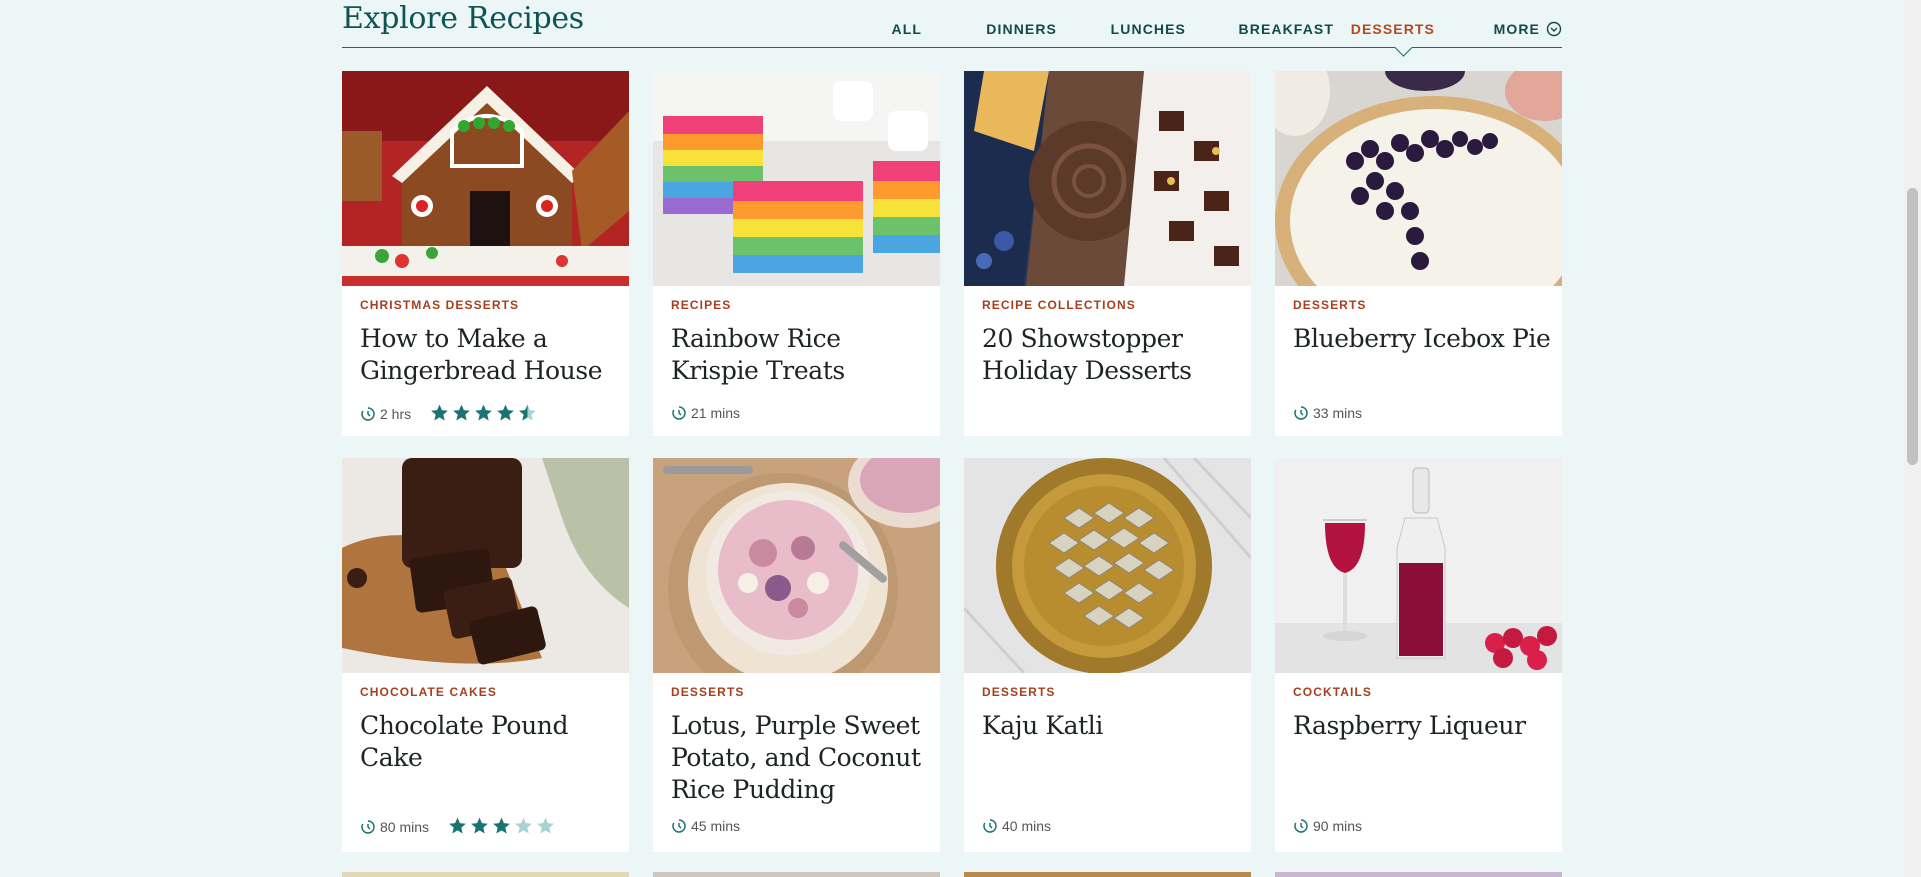  What do you see at coordinates (701, 305) in the screenshot?
I see `recipe-category: RECIPES` at bounding box center [701, 305].